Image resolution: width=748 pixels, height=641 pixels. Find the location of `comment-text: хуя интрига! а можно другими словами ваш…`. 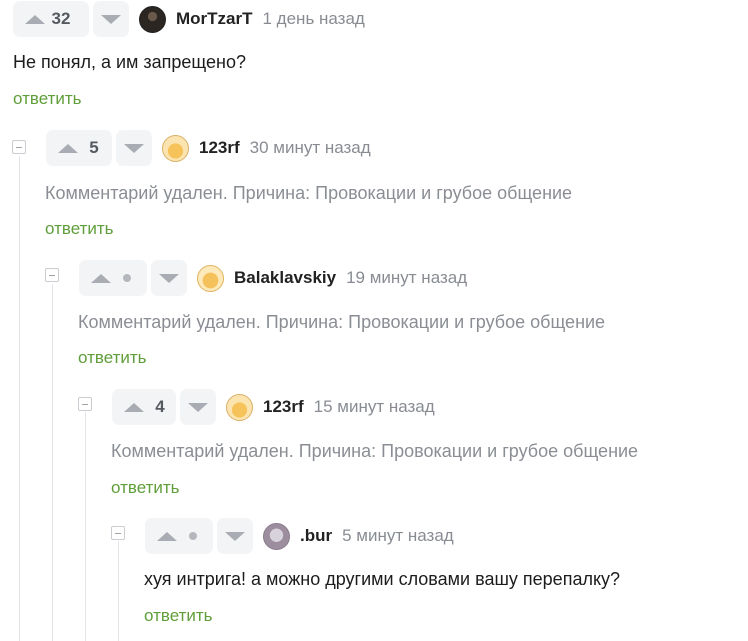

comment-text: хуя интрига! а можно другими словами ваш… is located at coordinates (382, 579).